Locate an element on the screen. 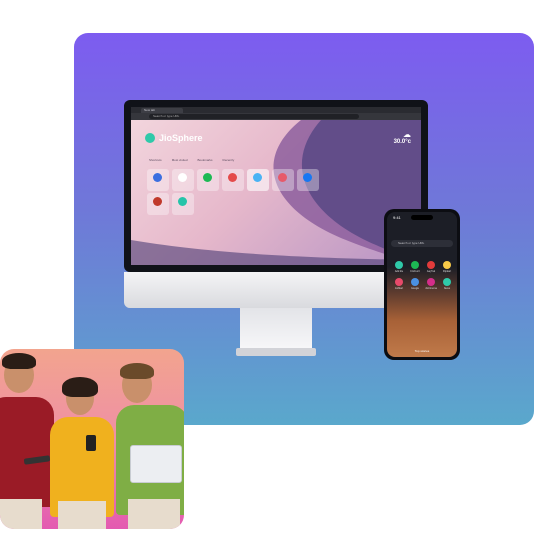  jiosphere-logo-icon is located at coordinates (150, 138).